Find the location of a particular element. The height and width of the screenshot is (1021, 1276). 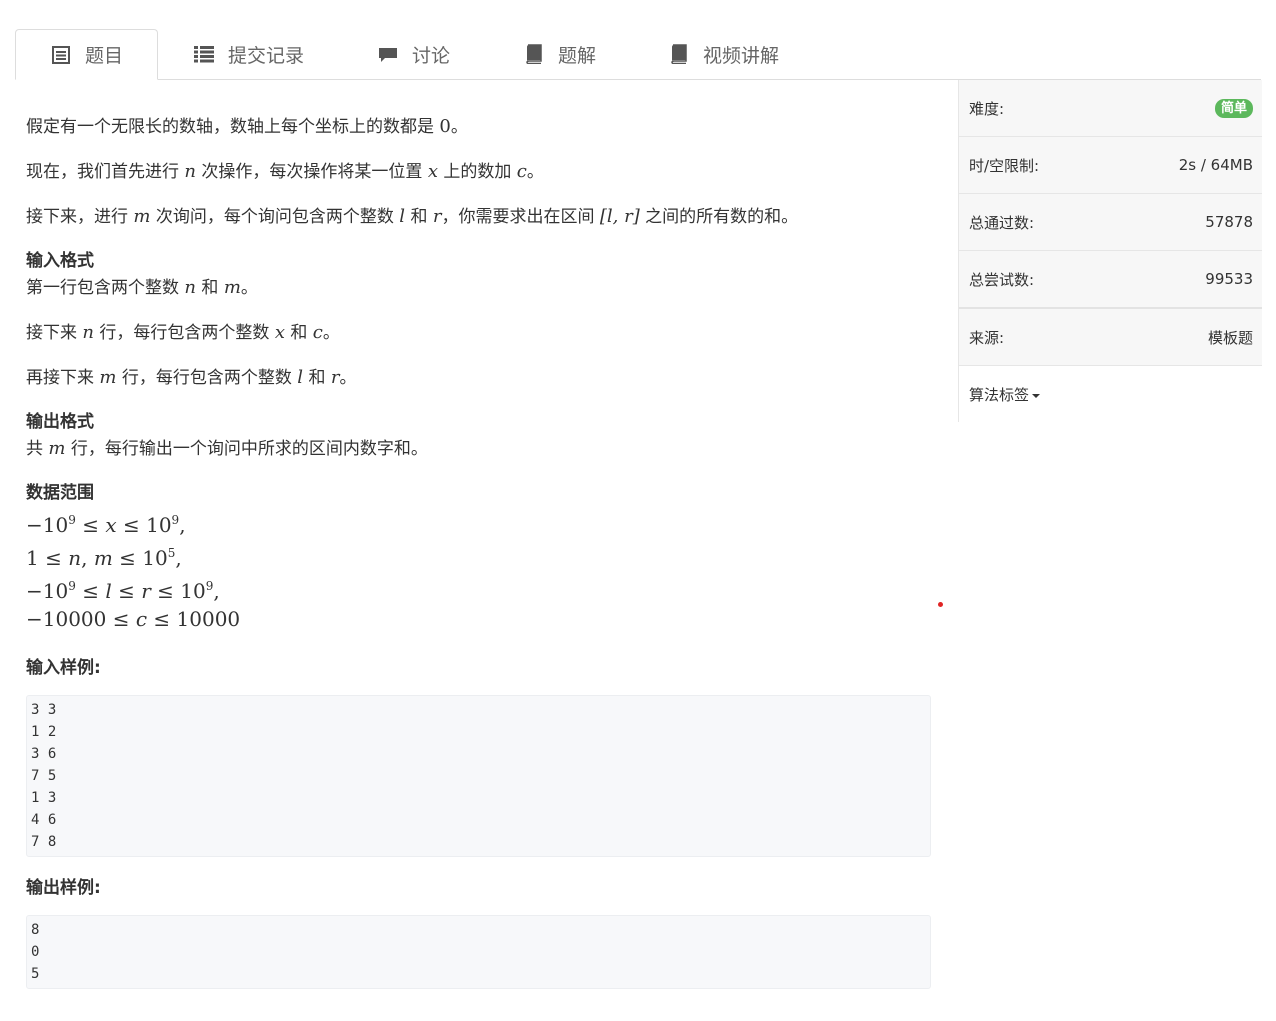

text: 行，每行输出一个询问中所求的区间内数字和。 is located at coordinates (246, 449).